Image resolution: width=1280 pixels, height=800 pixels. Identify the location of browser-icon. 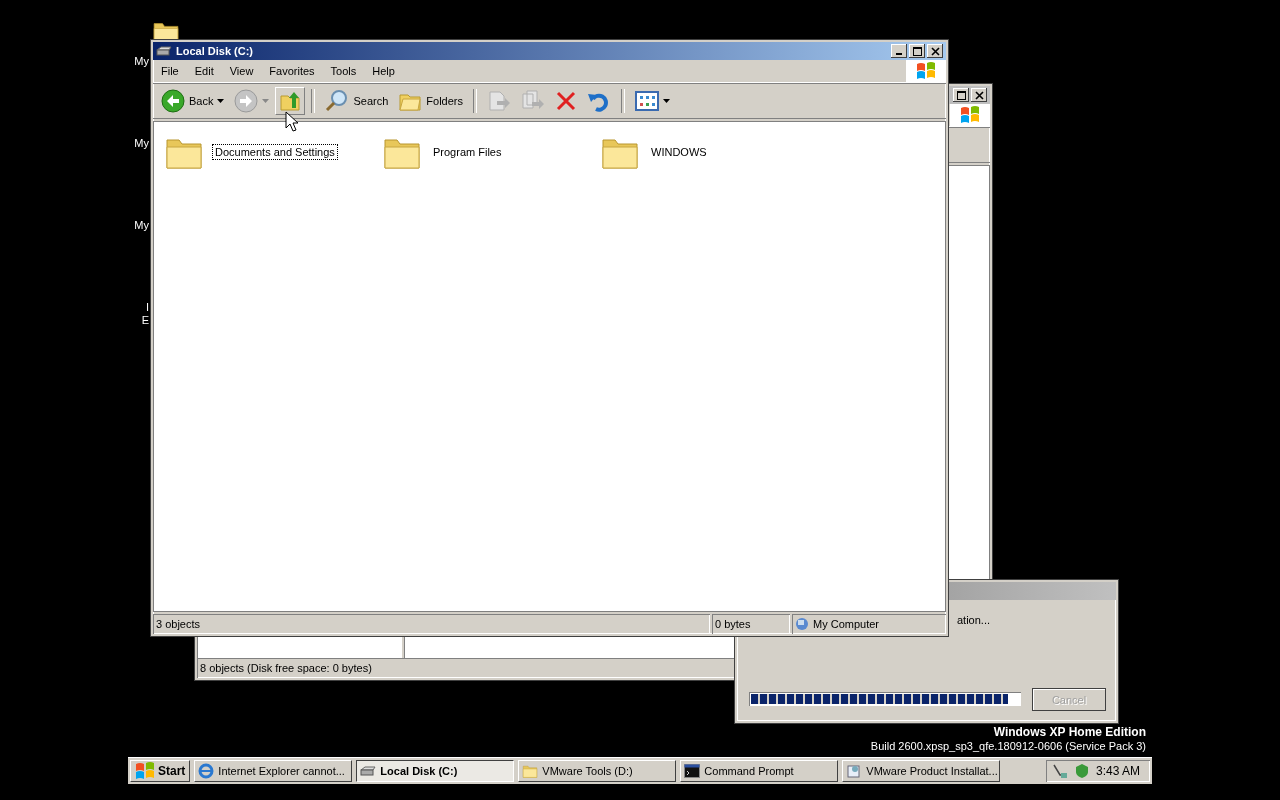
(206, 771).